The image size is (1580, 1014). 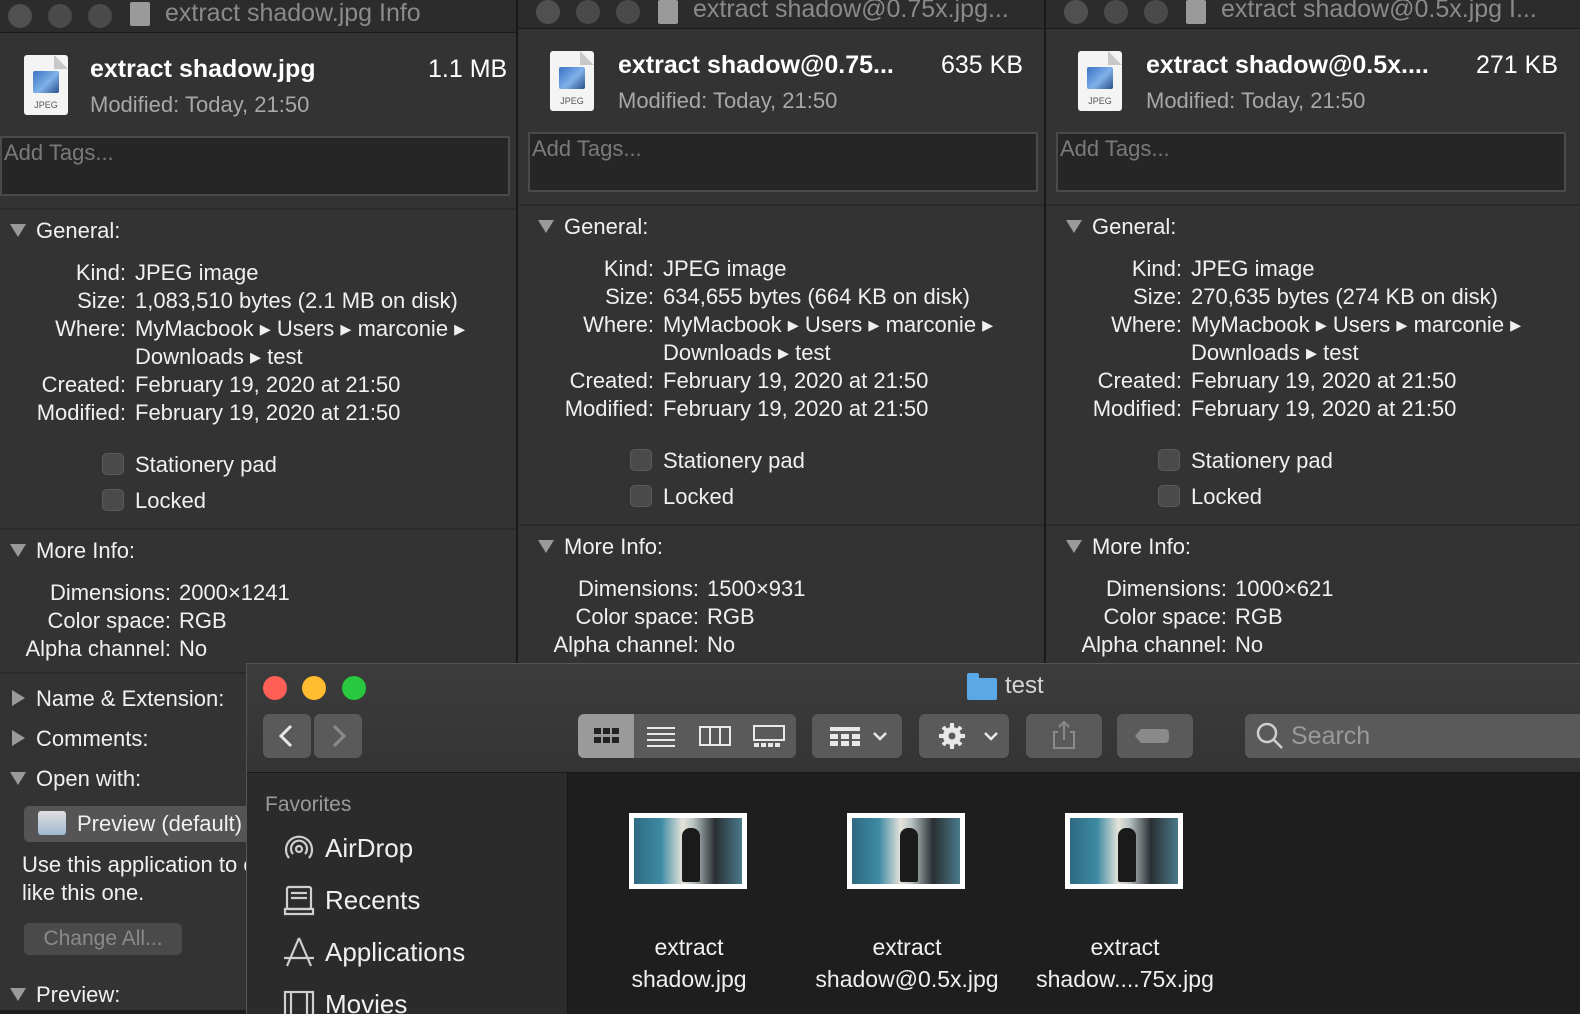 I want to click on sidebar-item-airdrop: AirDrop, so click(x=419, y=849).